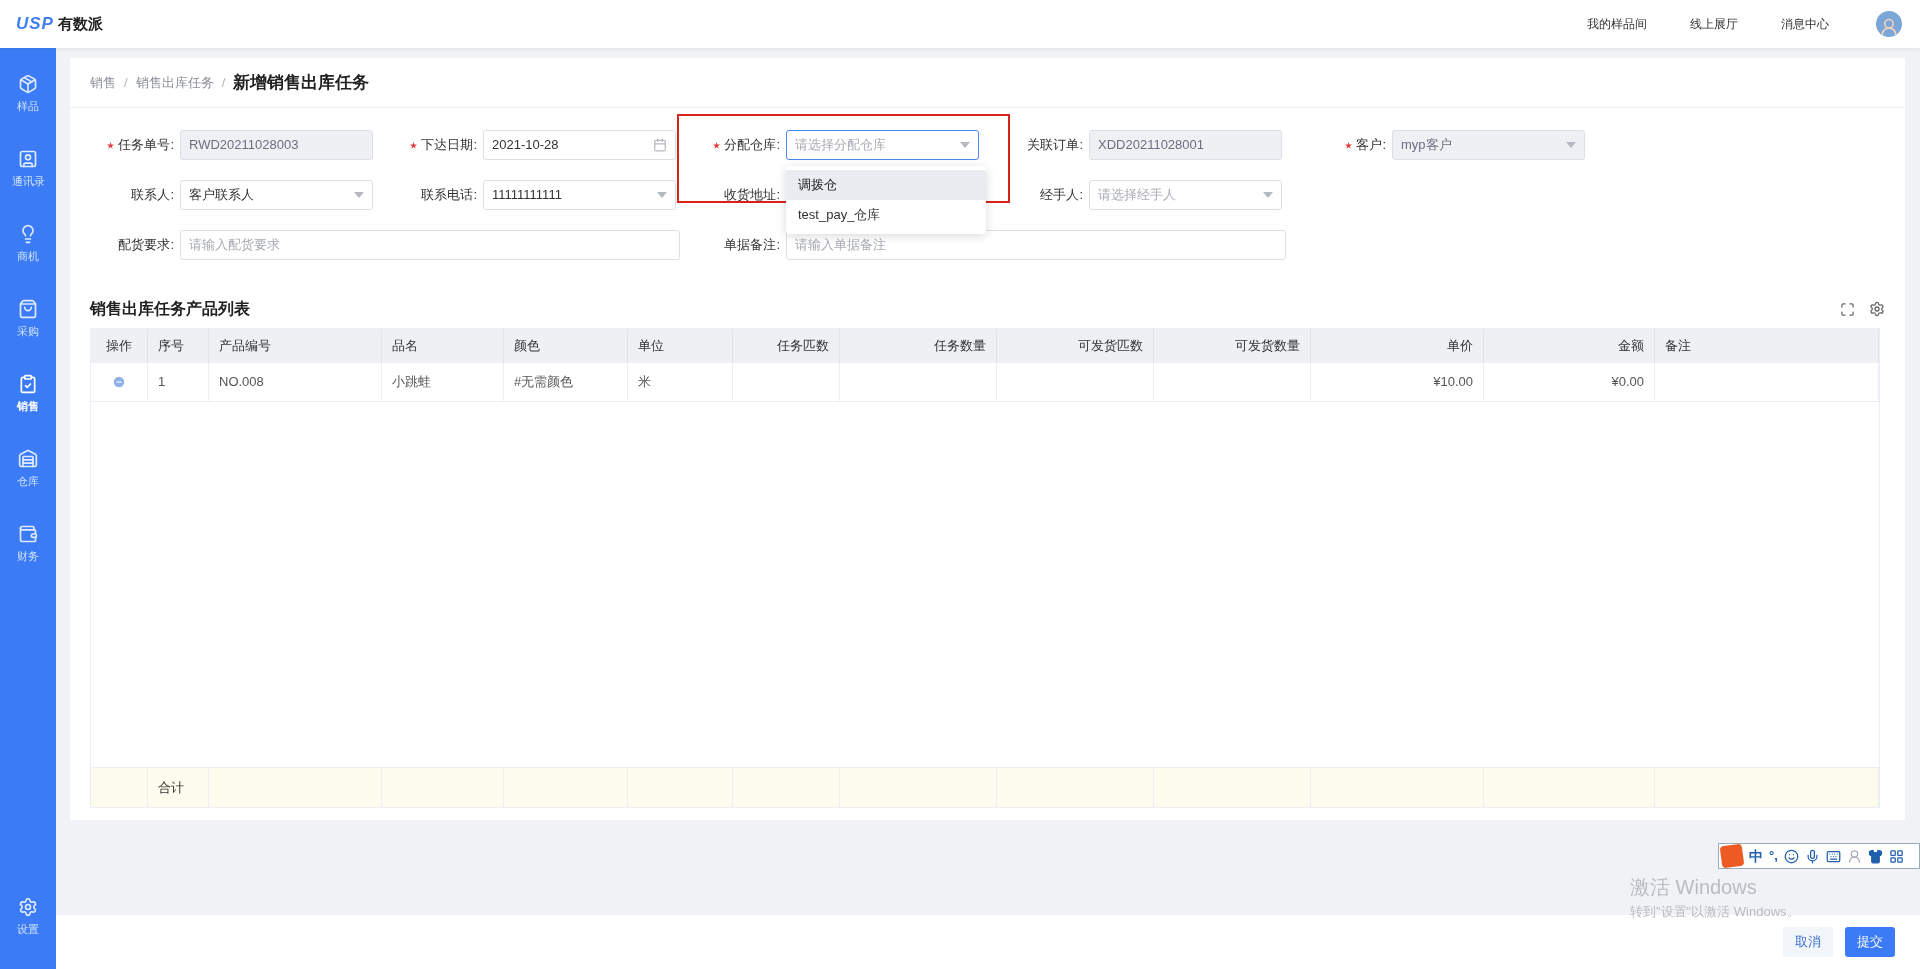  What do you see at coordinates (174, 82) in the screenshot?
I see `breadcrumb-link: 销售出库任务` at bounding box center [174, 82].